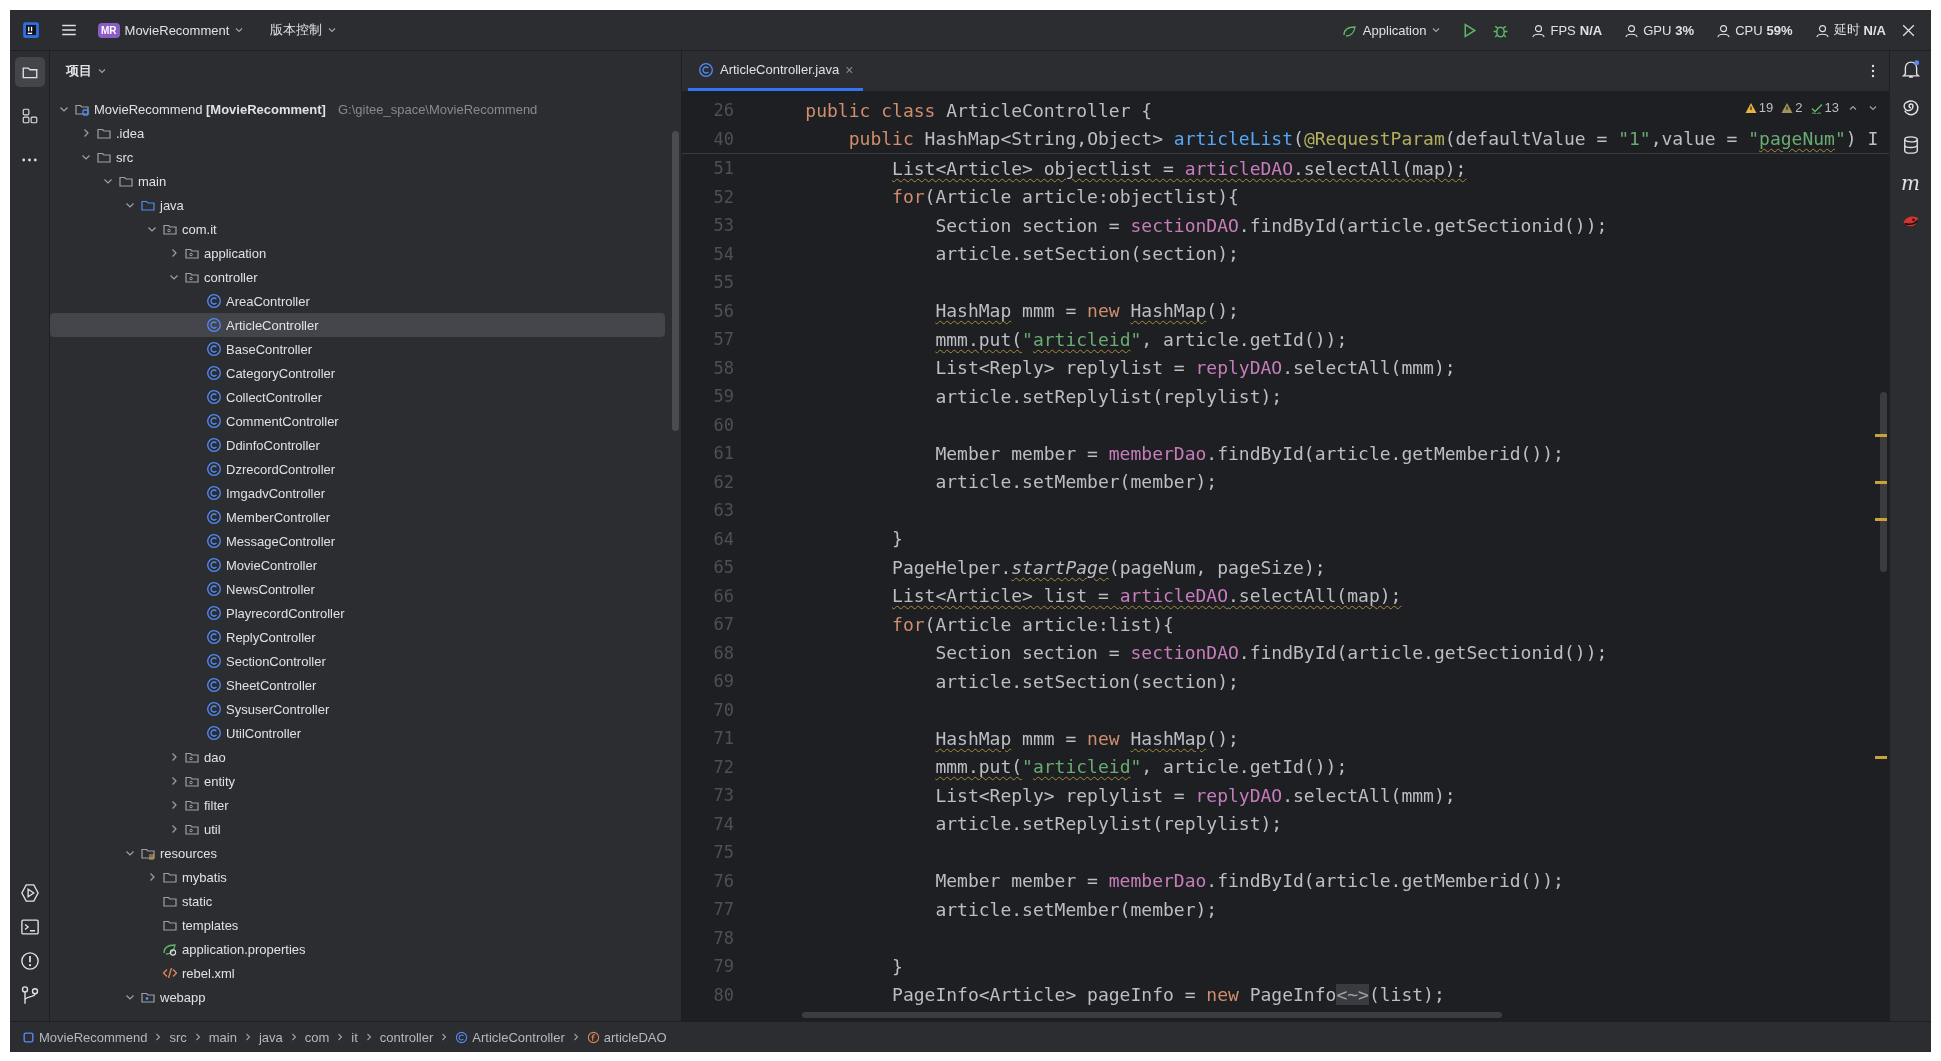 Image resolution: width=1941 pixels, height=1061 pixels. I want to click on breadcrumb-item: com, so click(317, 1037).